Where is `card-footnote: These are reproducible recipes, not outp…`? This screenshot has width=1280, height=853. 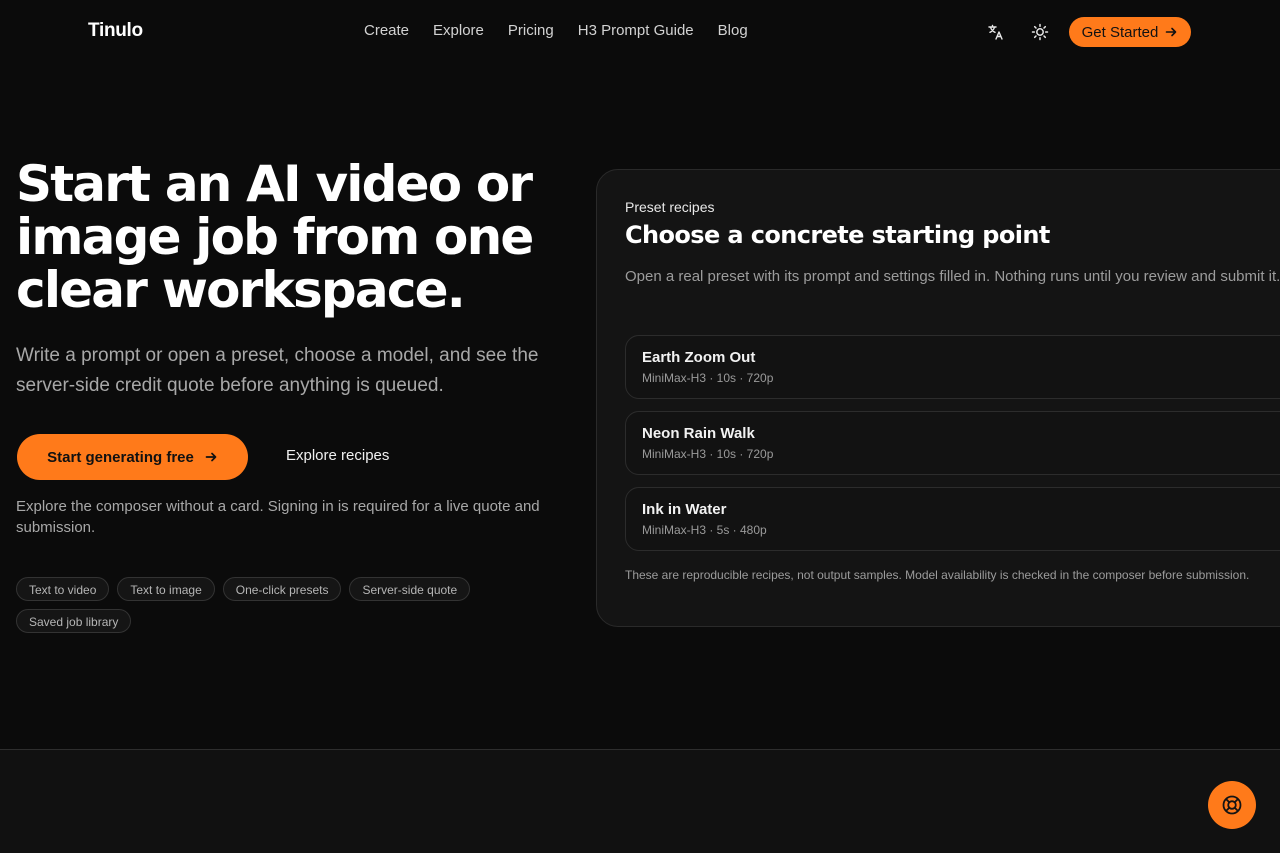
card-footnote: These are reproducible recipes, not outp… is located at coordinates (937, 575).